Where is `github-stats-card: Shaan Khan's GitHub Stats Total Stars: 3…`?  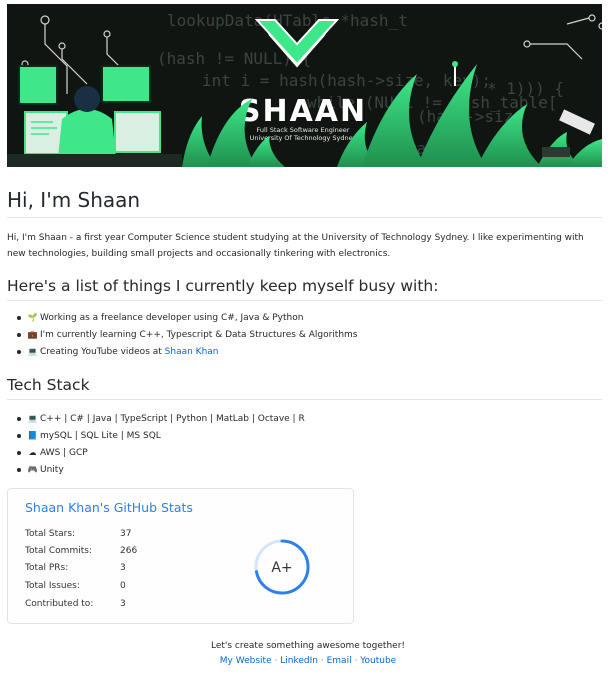
github-stats-card: Shaan Khan's GitHub Stats Total Stars: 3… is located at coordinates (180, 556).